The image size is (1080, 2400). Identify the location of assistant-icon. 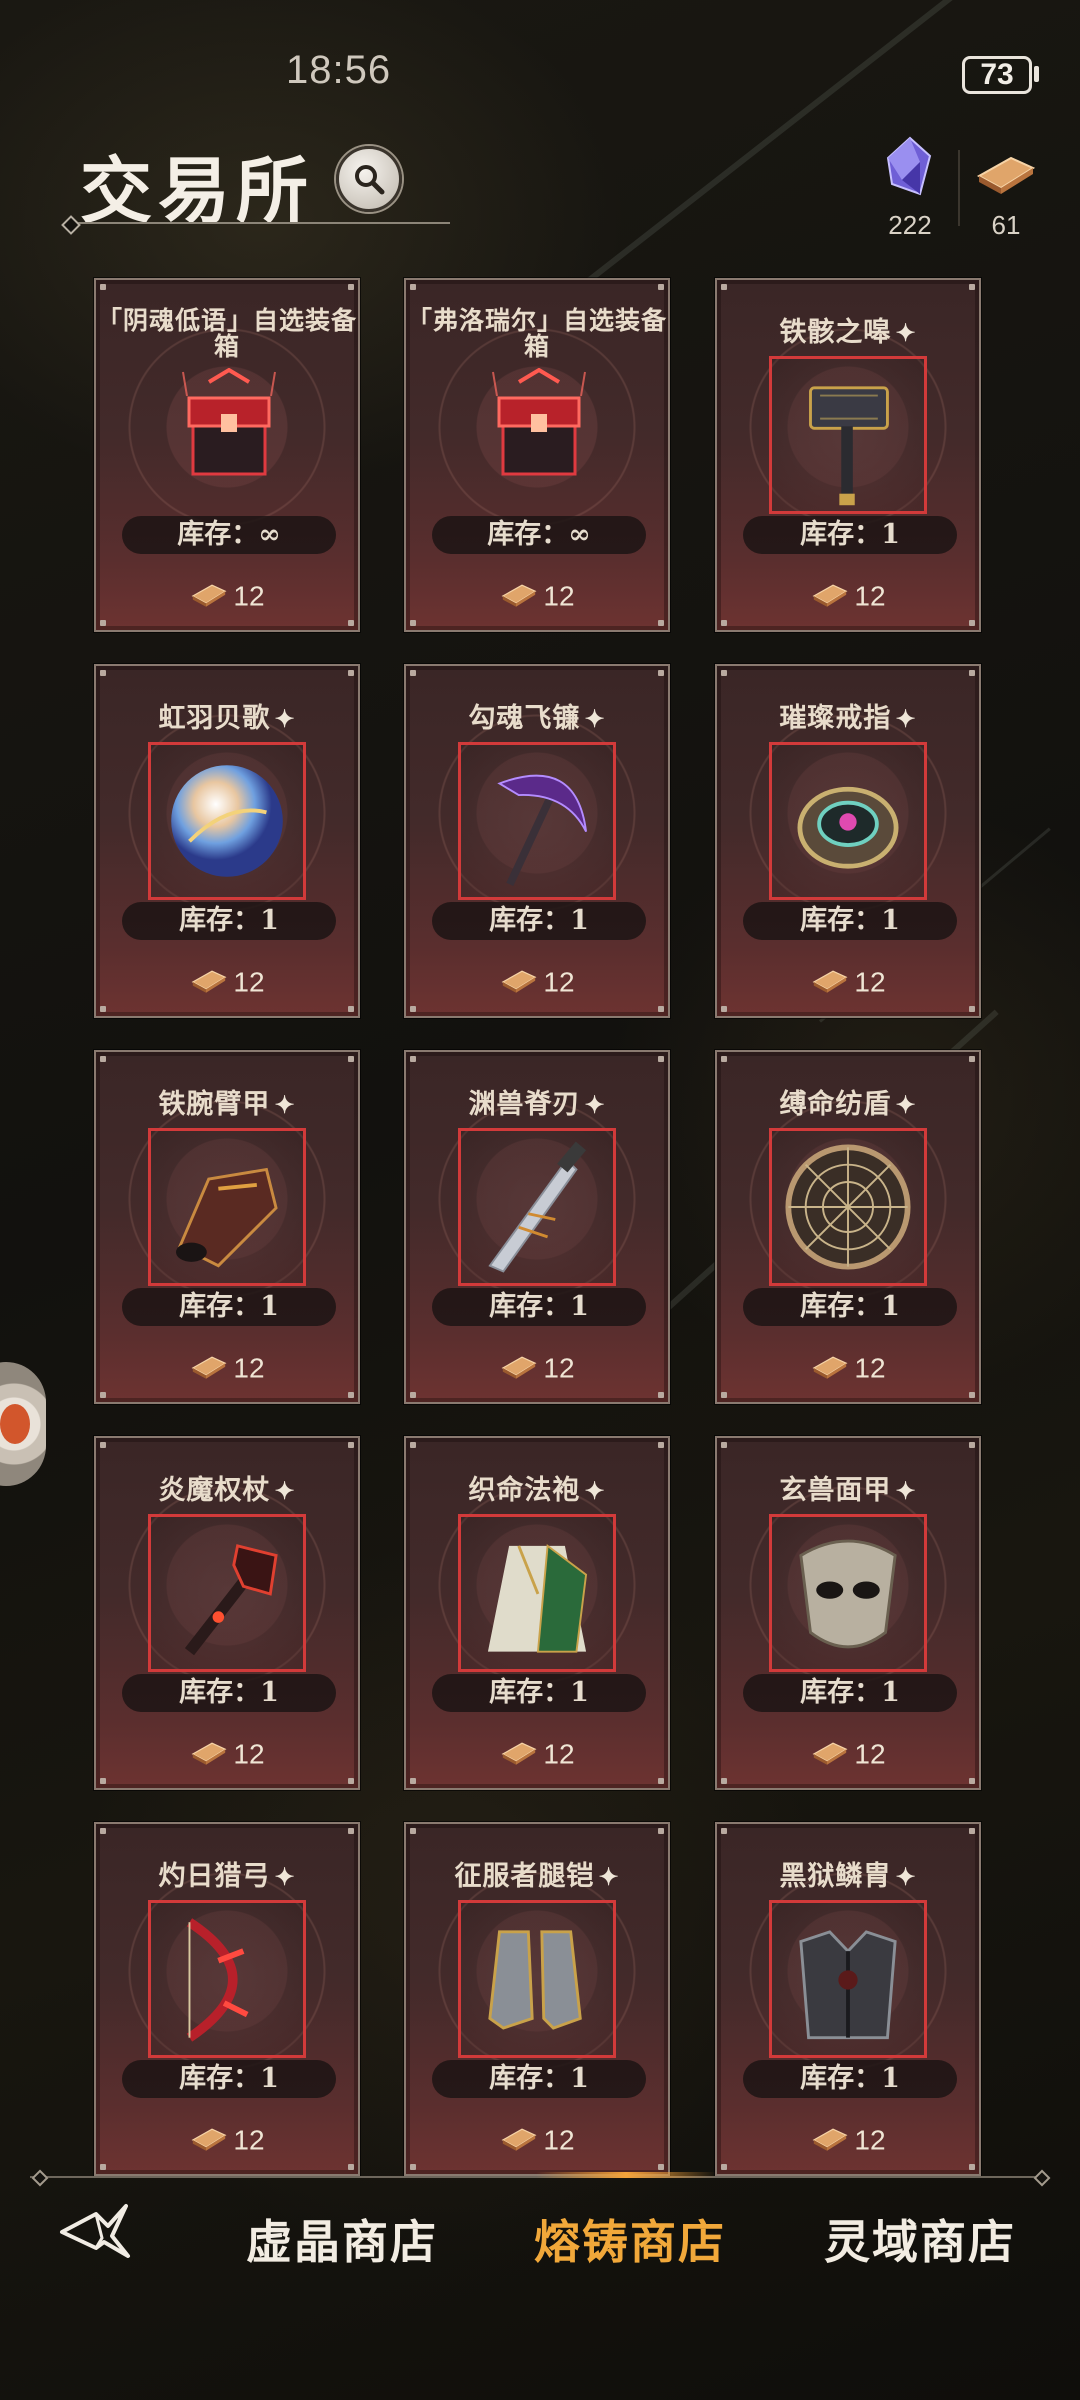
(15, 1424).